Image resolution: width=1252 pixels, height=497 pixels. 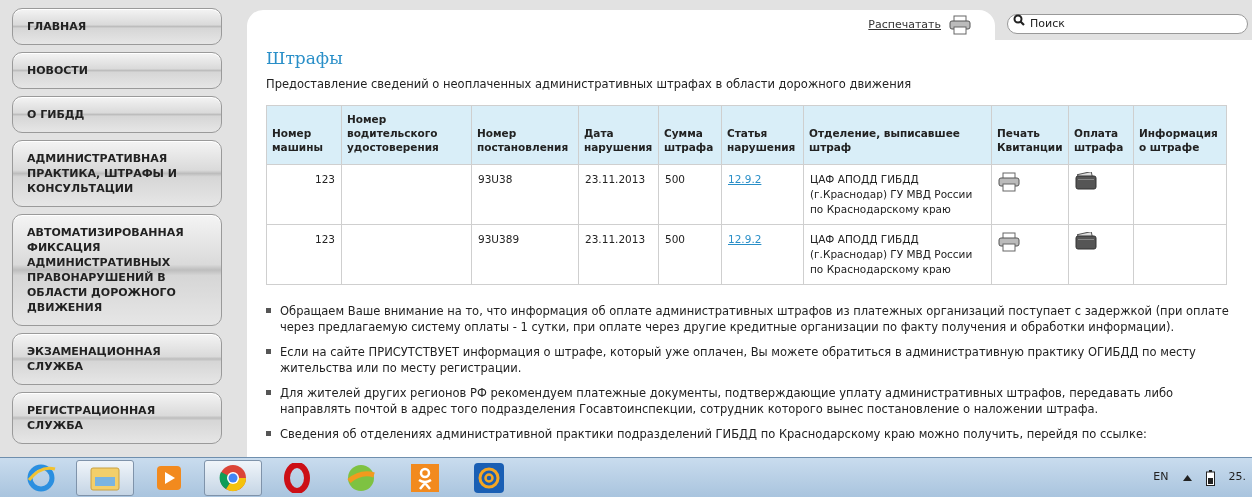 I want to click on menu-item: НОВОСТИ, so click(x=117, y=70).